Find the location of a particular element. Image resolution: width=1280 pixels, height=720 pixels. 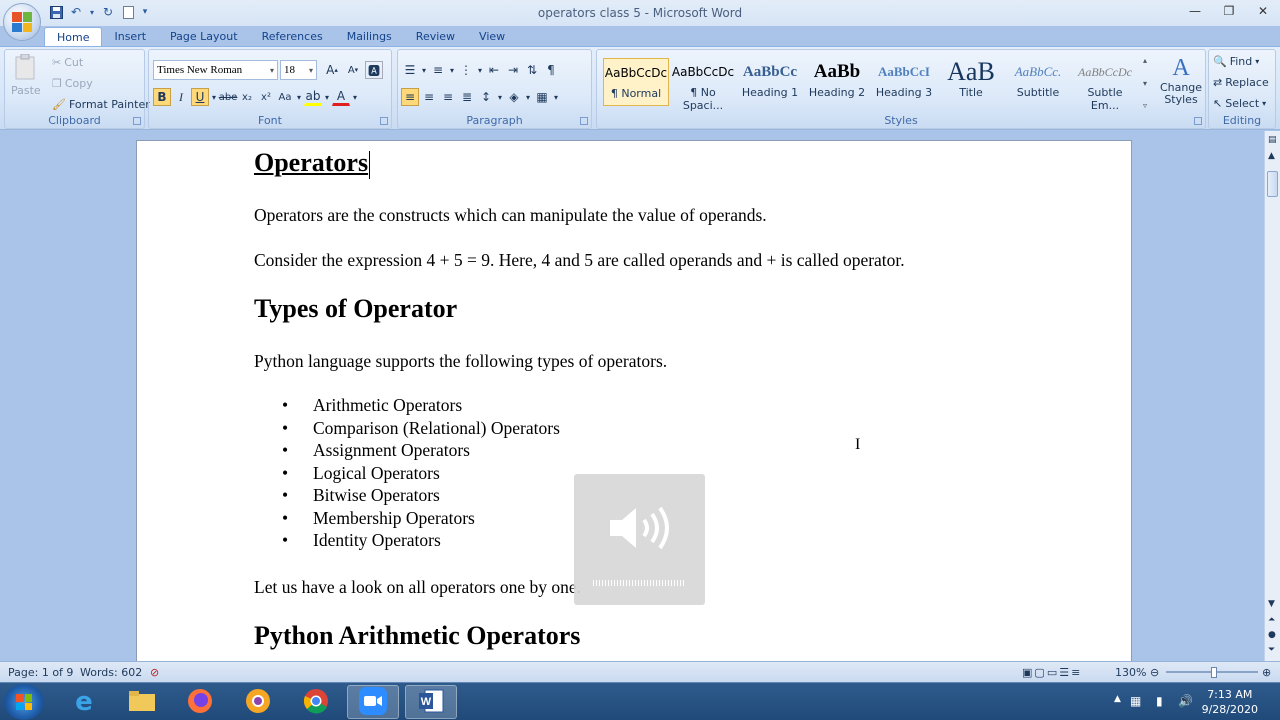

zoom-slider-thumb is located at coordinates (1214, 672).